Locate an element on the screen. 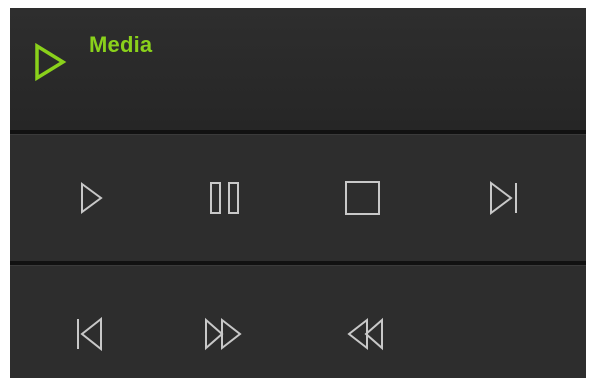 The height and width of the screenshot is (383, 590). skip-previous-icon is located at coordinates (89, 334).